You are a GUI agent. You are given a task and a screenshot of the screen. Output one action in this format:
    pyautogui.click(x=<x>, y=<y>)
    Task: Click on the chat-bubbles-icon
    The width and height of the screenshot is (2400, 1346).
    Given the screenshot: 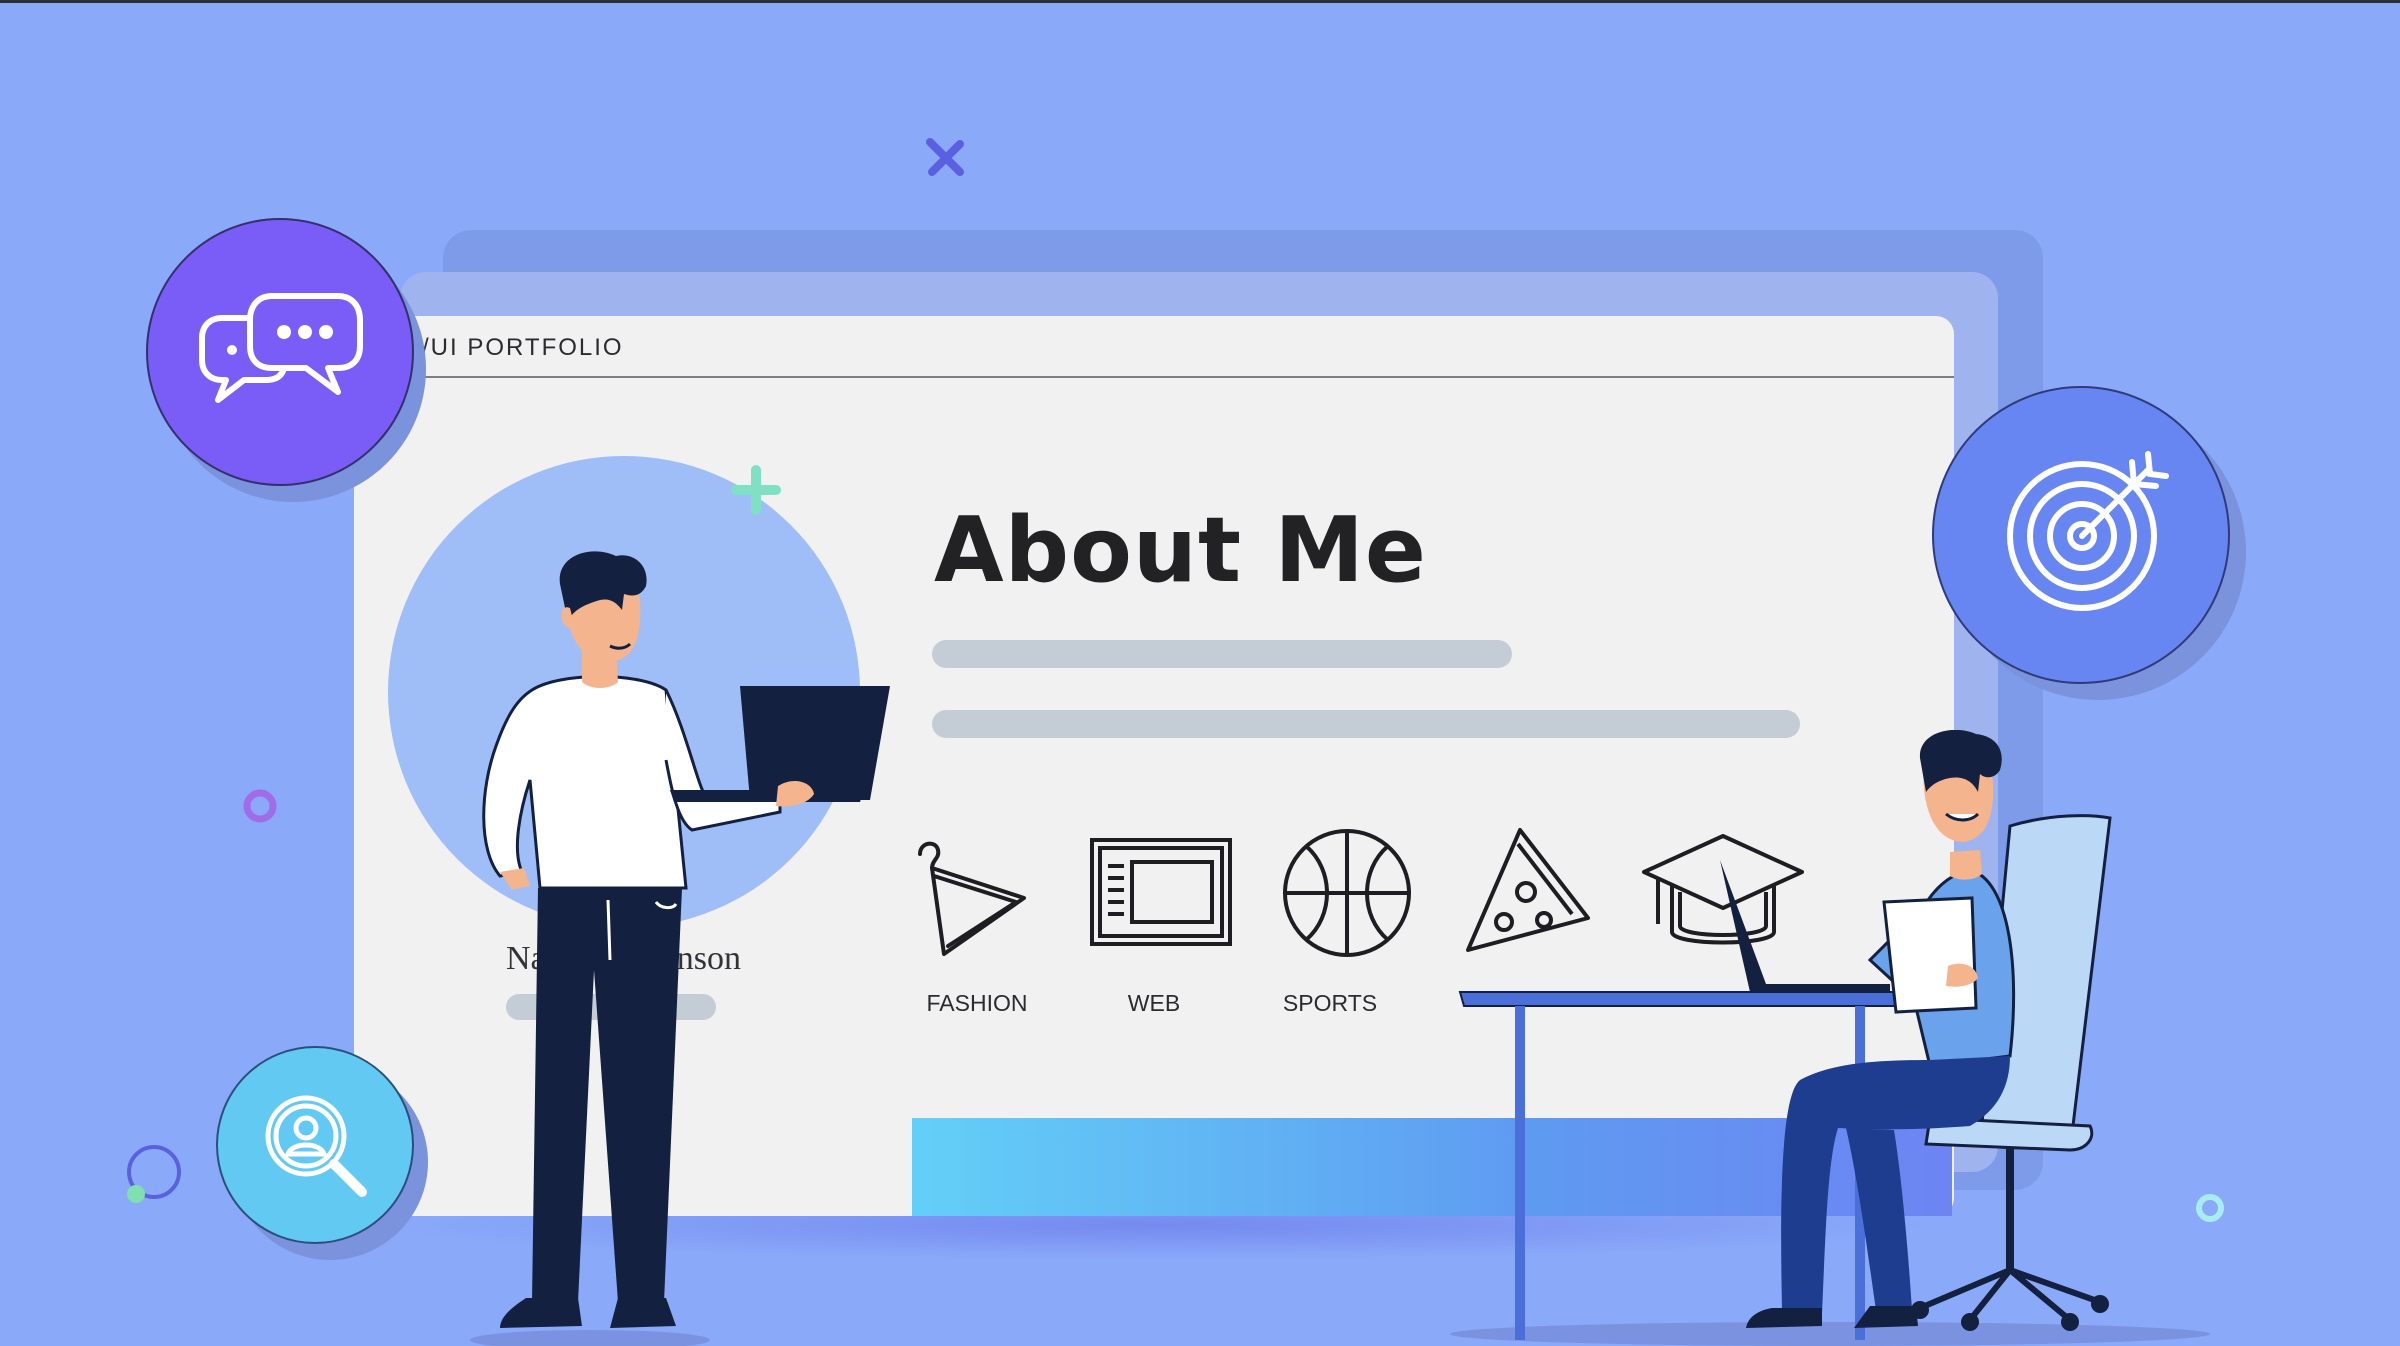 What is the action you would take?
    pyautogui.click(x=281, y=348)
    